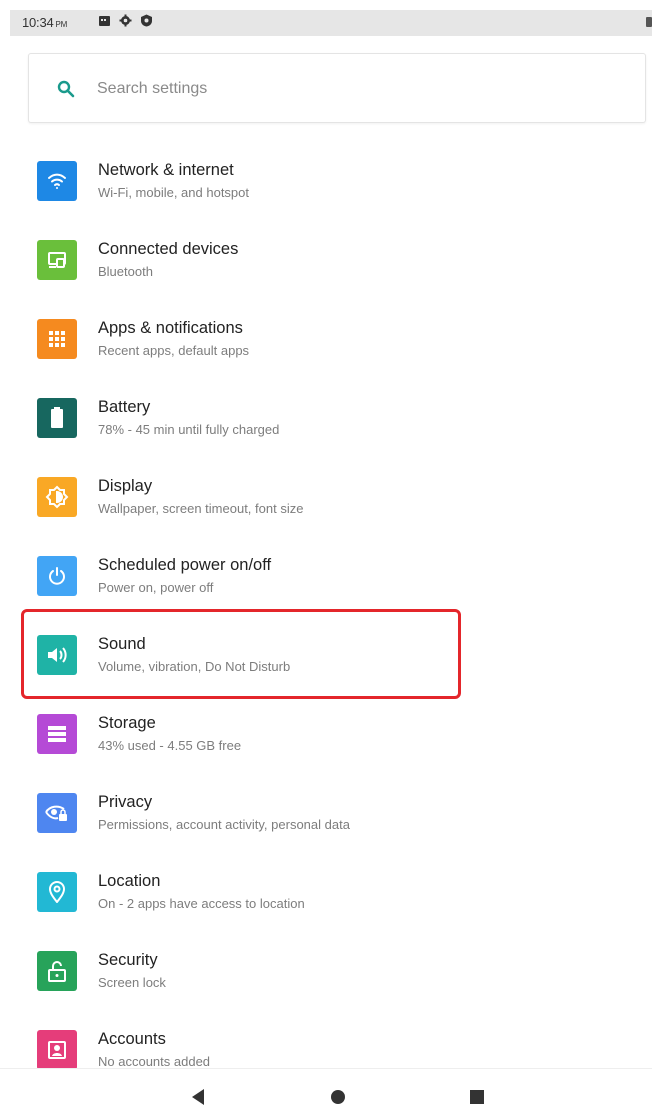  What do you see at coordinates (170, 328) in the screenshot?
I see `setting-title: Apps & notifications` at bounding box center [170, 328].